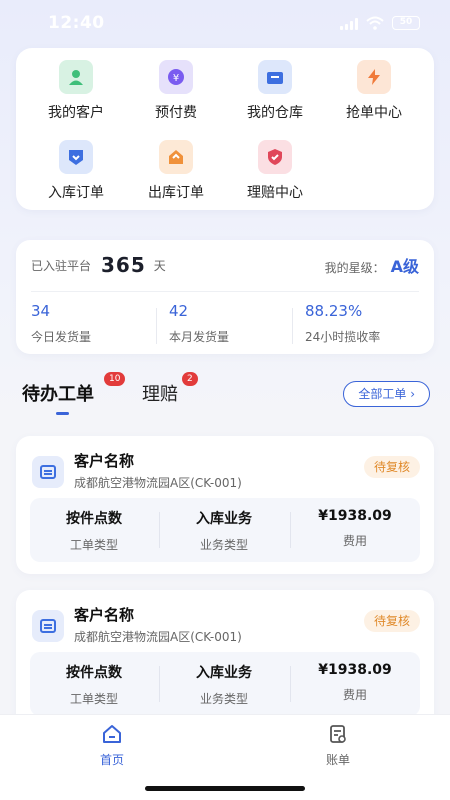 The height and width of the screenshot is (800, 450). I want to click on menu-label: 我的仓库, so click(275, 113).